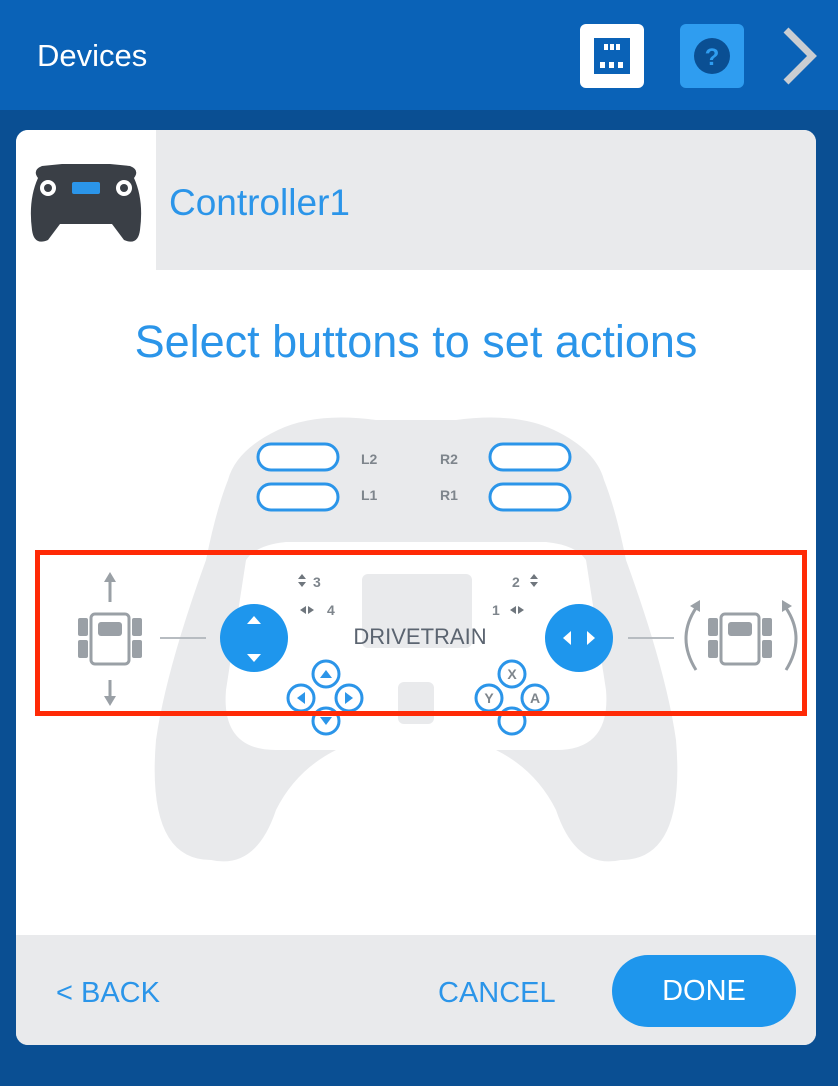  What do you see at coordinates (419, 55) in the screenshot?
I see `top-bar: Devices ?` at bounding box center [419, 55].